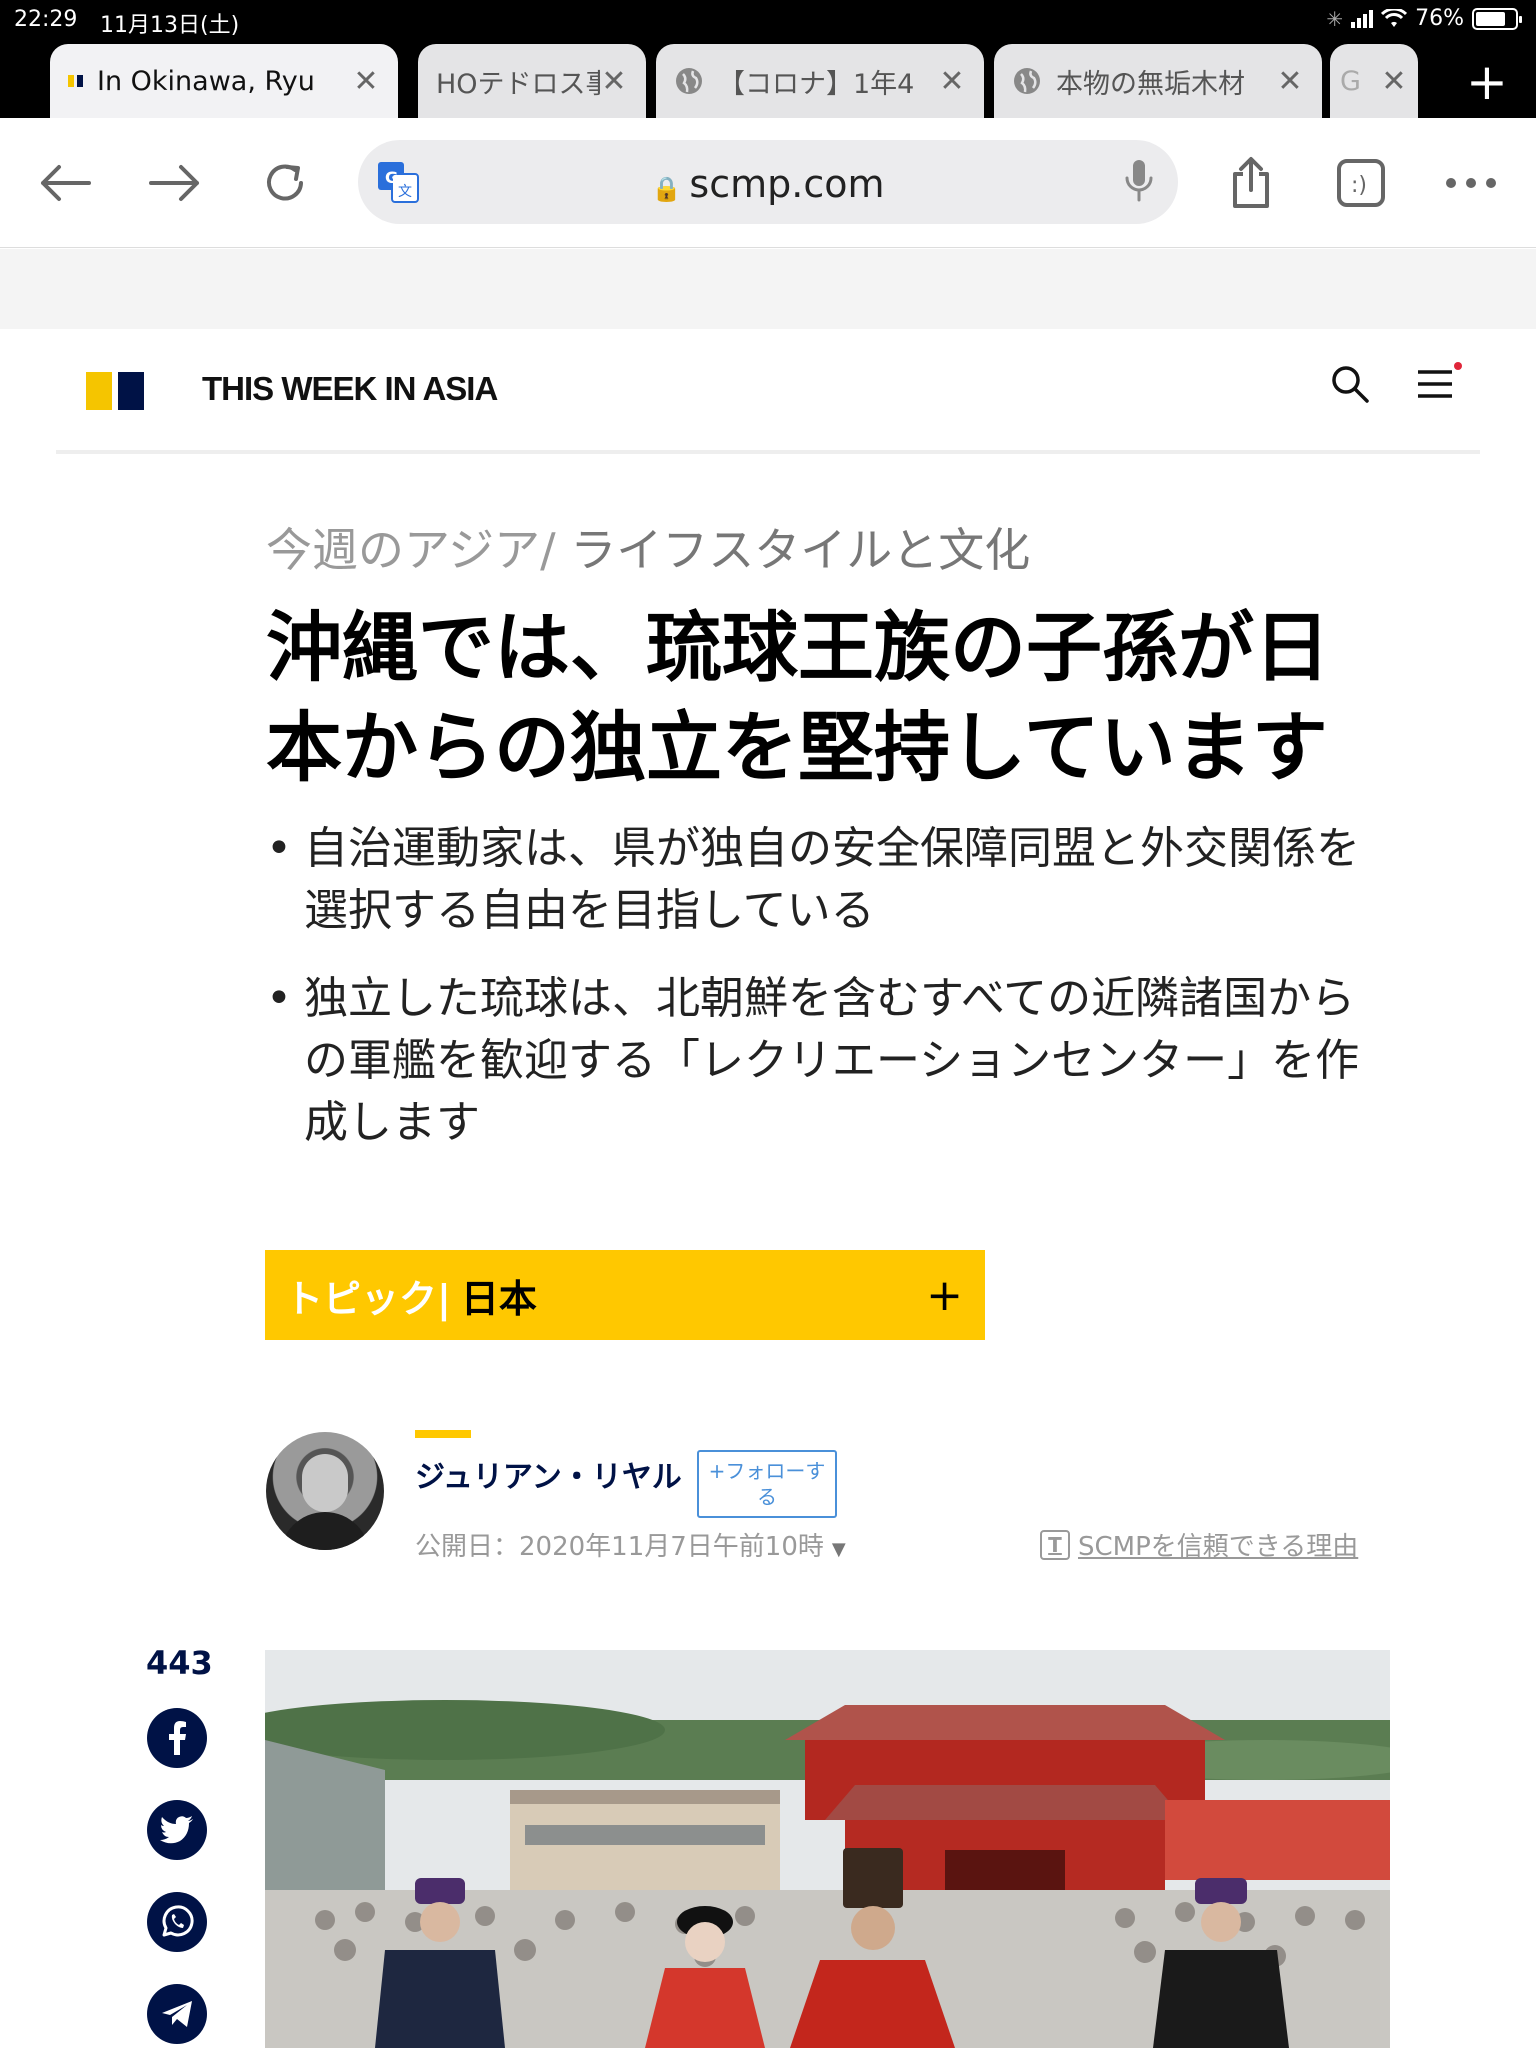 The image size is (1536, 2048). I want to click on tab-label: In Okinawa, Ryu, so click(206, 81).